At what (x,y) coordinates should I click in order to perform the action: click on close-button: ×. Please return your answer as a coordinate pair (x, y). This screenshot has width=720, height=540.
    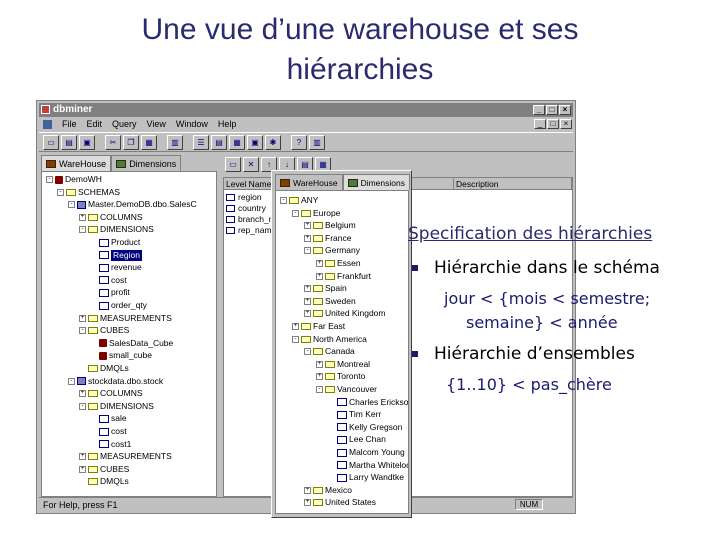
    Looking at the image, I should click on (565, 110).